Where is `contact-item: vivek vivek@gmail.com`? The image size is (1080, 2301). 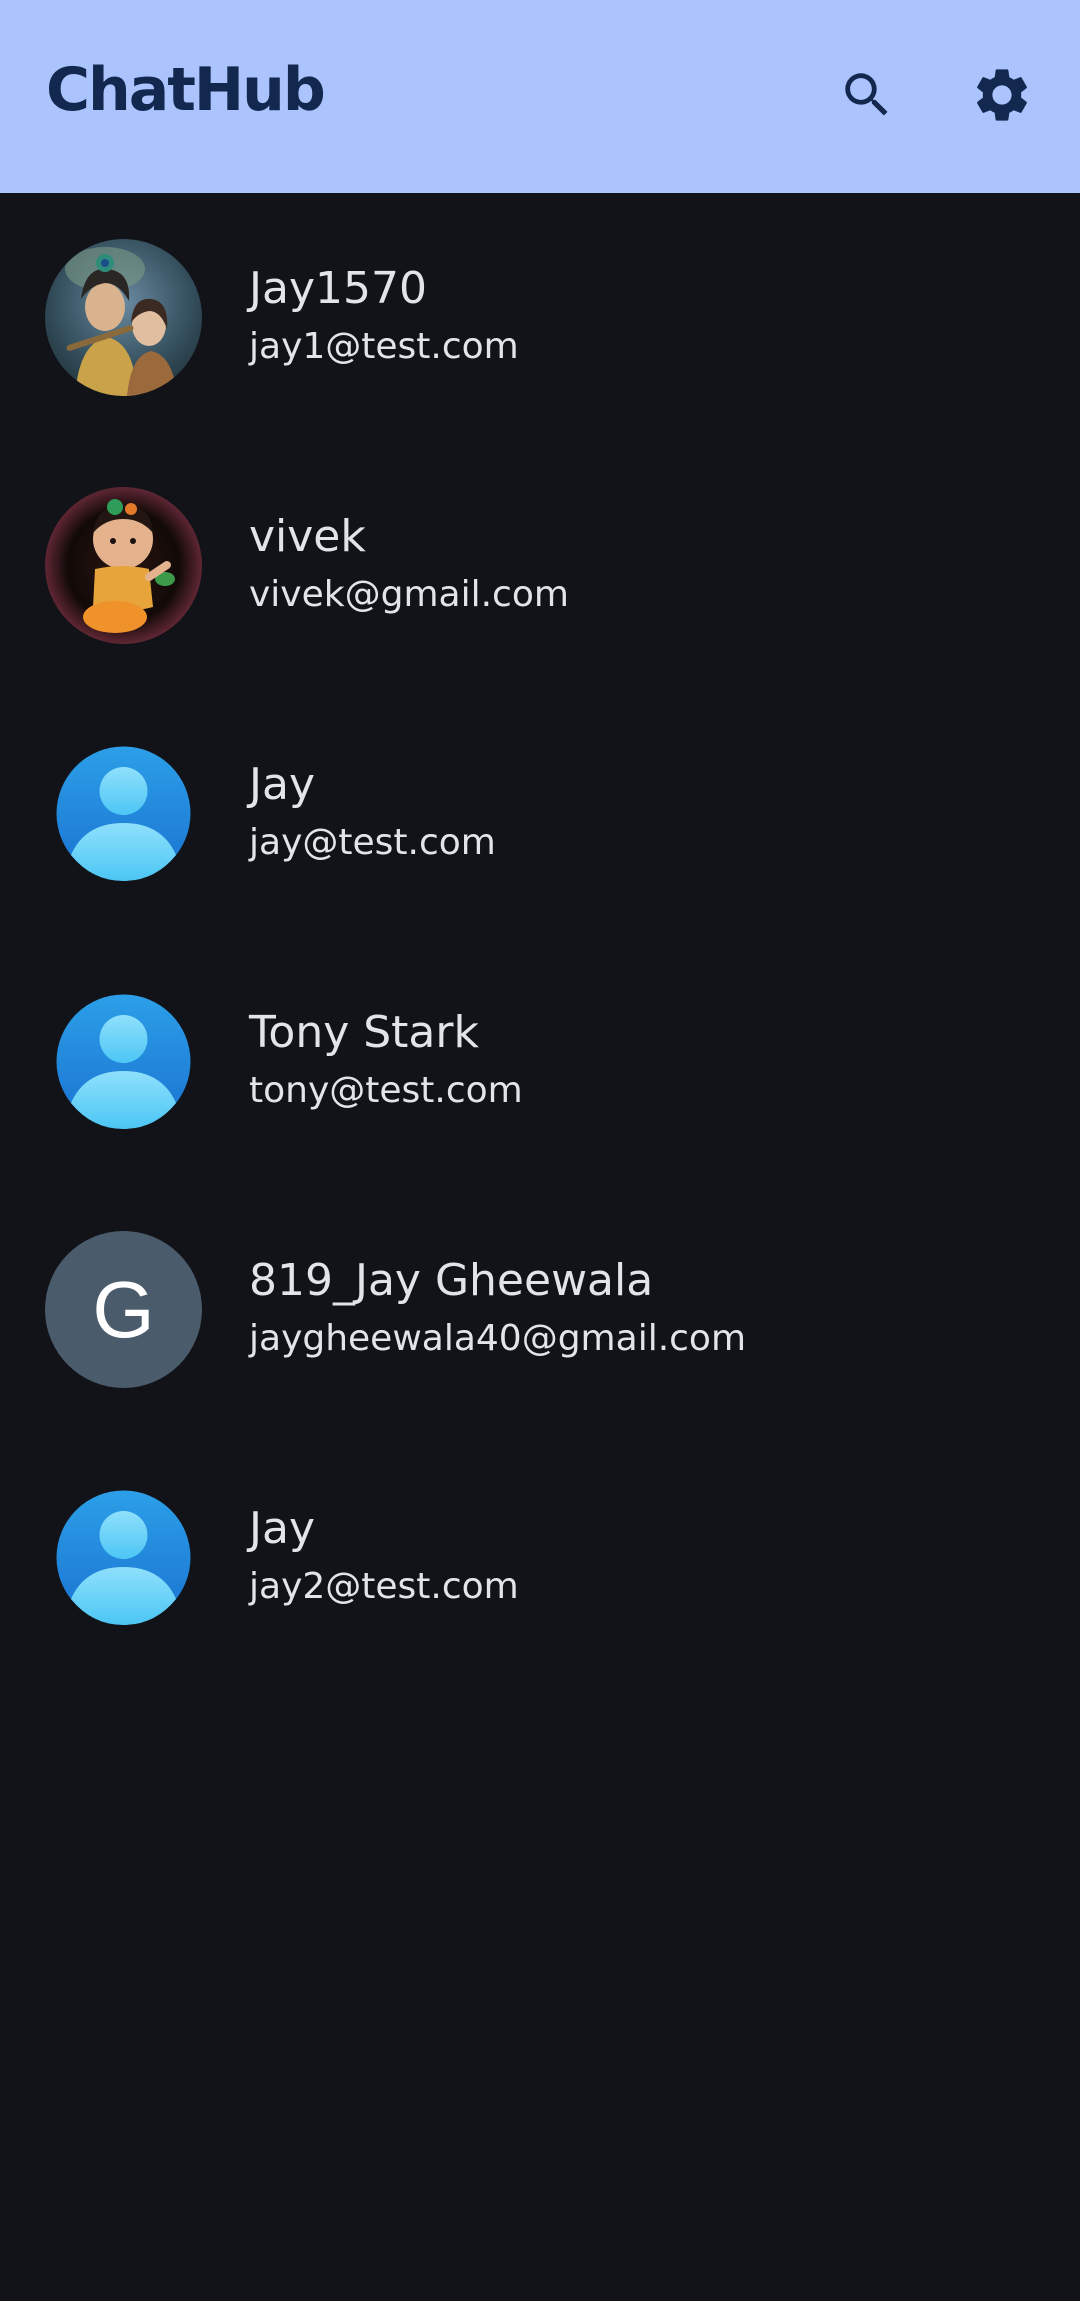 contact-item: vivek vivek@gmail.com is located at coordinates (540, 565).